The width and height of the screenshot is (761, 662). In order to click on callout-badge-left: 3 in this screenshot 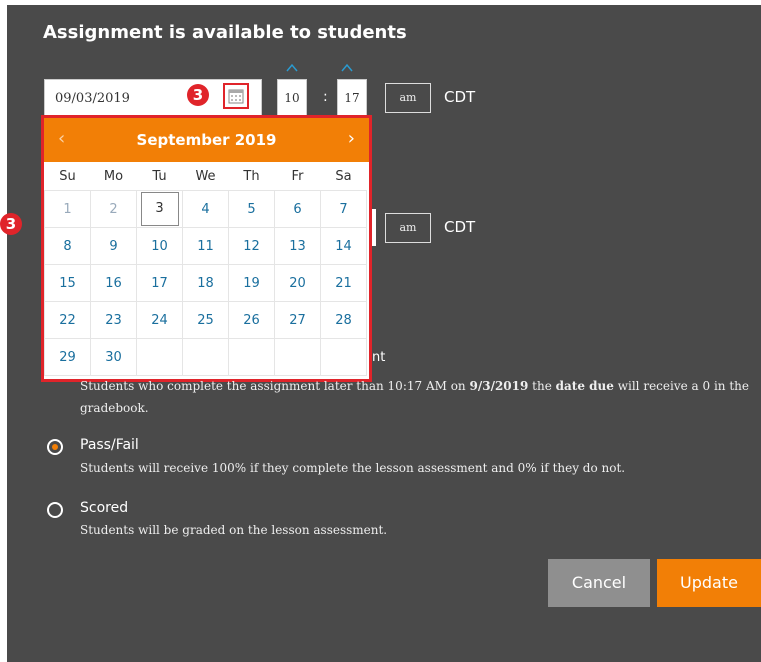, I will do `click(11, 224)`.